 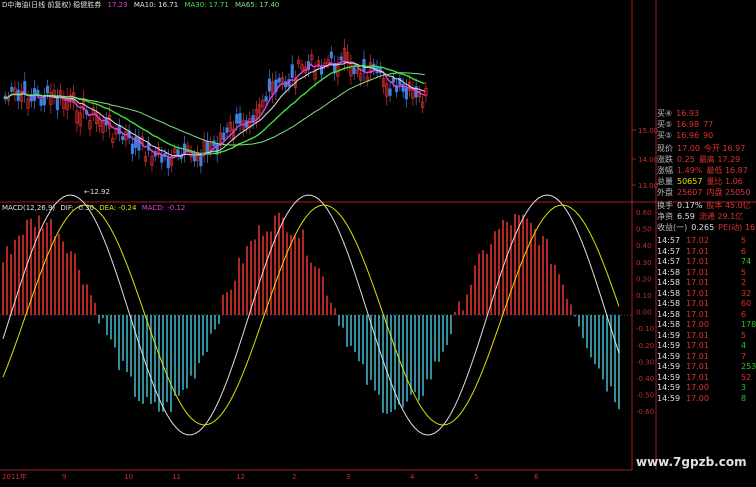 I want to click on tick-row: 14:59 17.01 253, so click(x=706, y=366).